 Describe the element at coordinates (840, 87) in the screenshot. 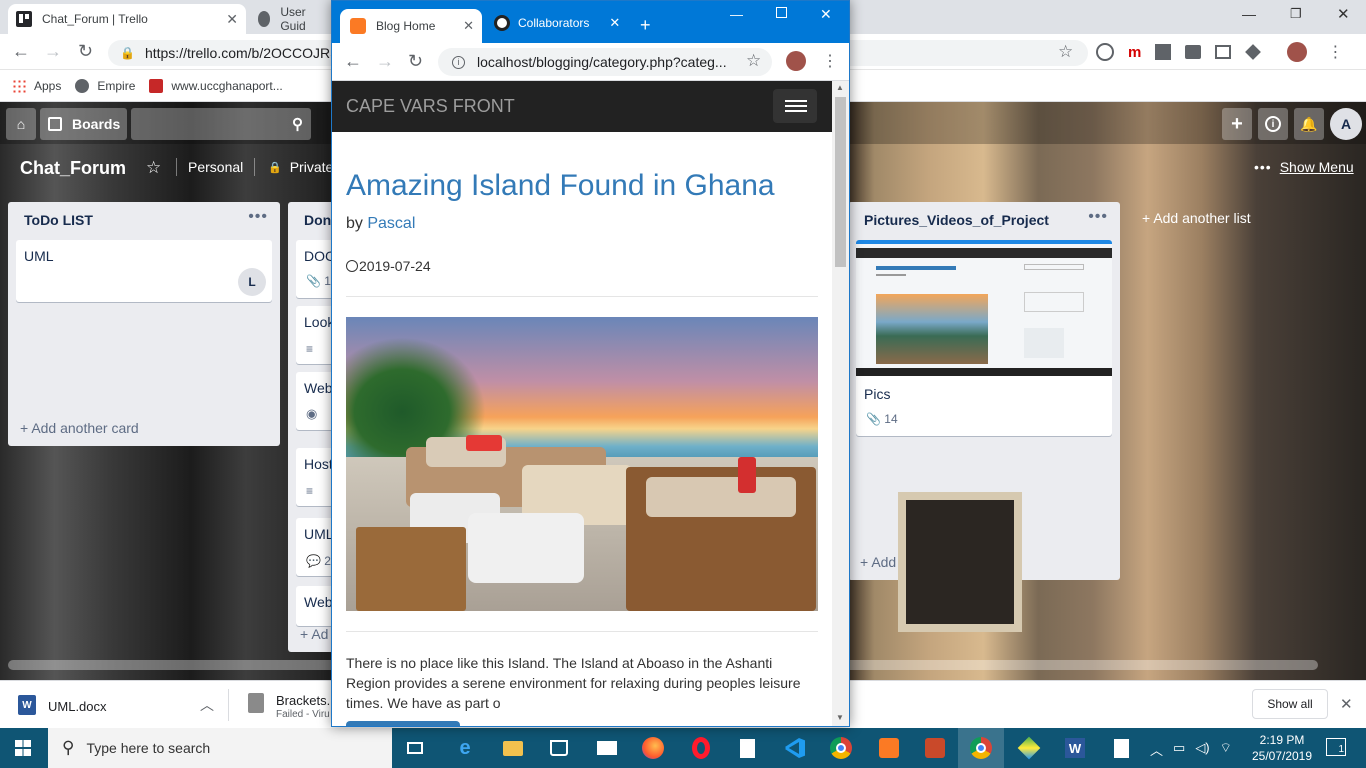

I see `scroll-up-arrow-icon: ▲` at that location.